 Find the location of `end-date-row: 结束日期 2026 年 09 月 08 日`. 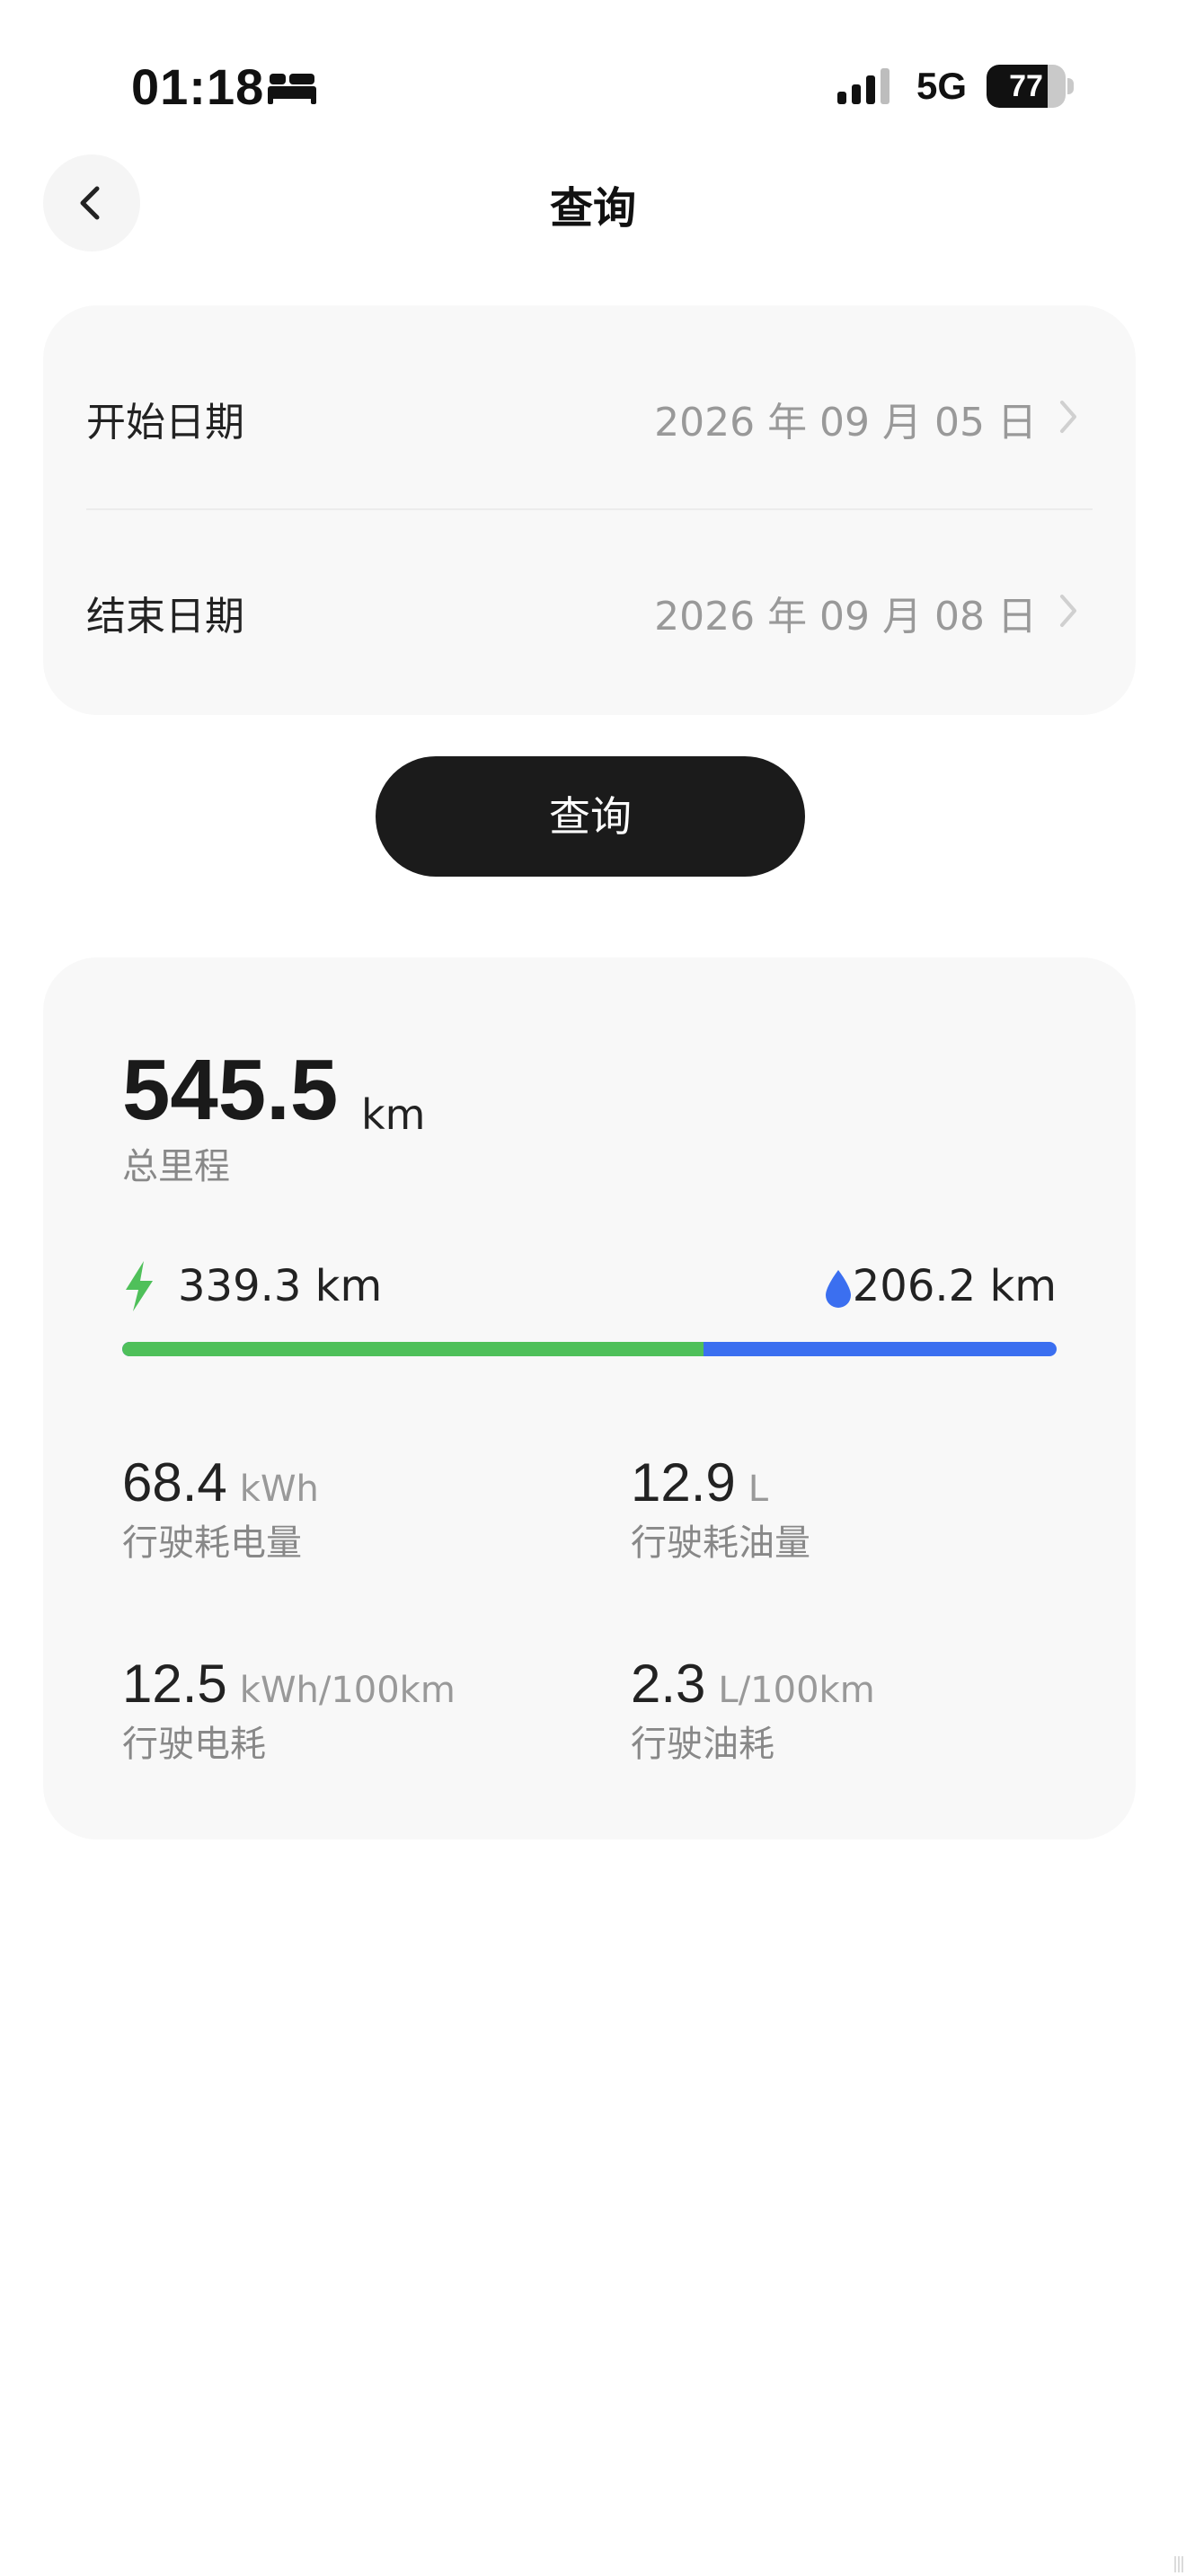

end-date-row: 结束日期 2026 年 09 月 08 日 is located at coordinates (589, 611).